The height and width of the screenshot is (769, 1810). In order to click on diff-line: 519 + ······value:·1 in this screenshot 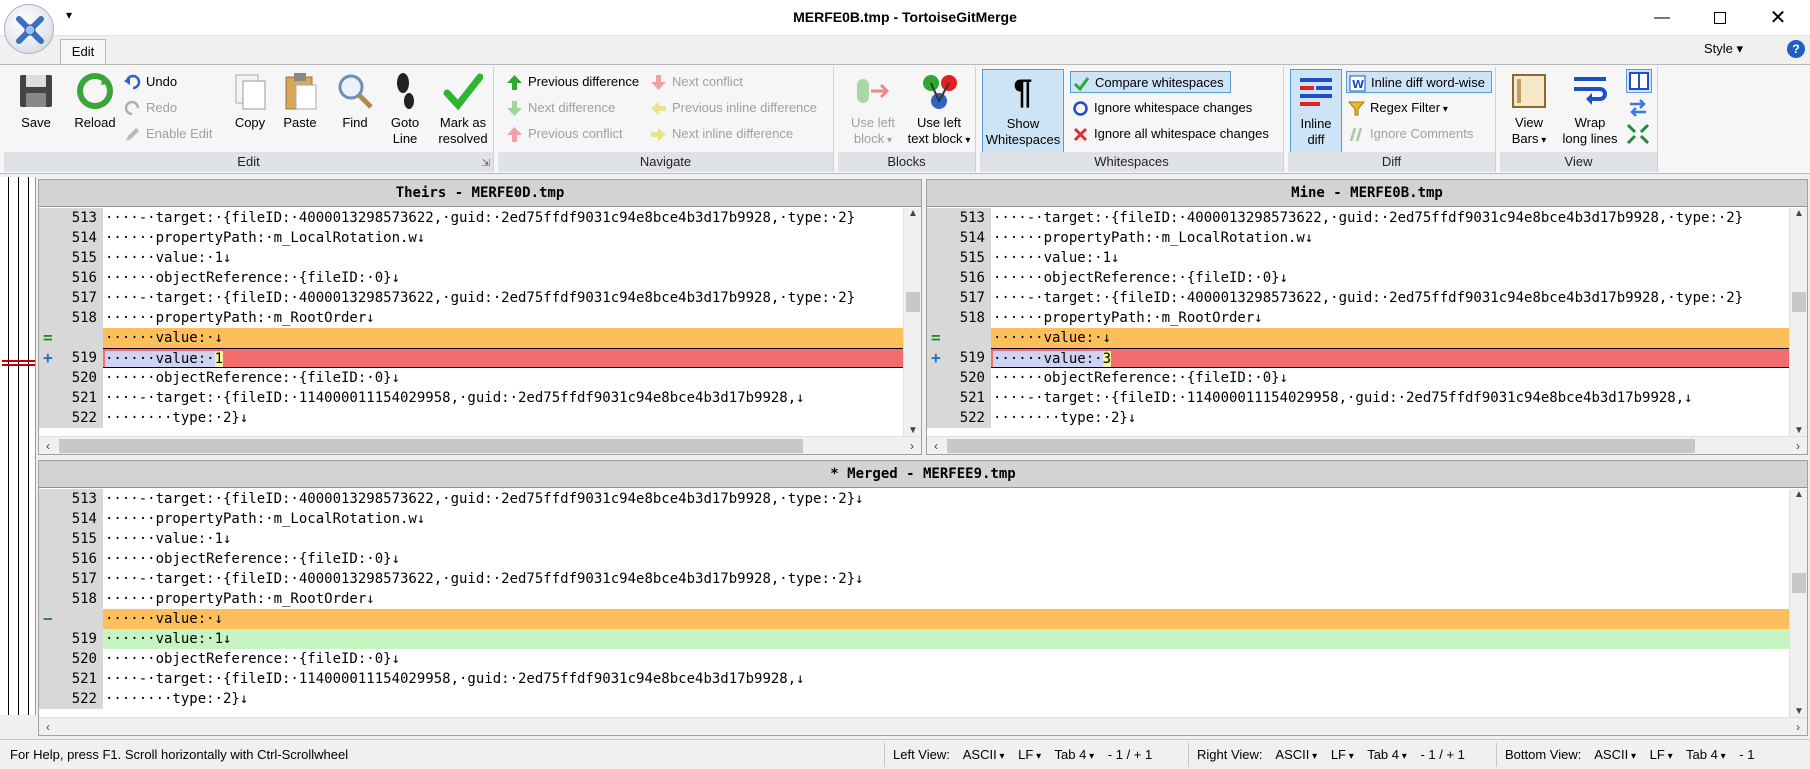, I will do `click(471, 358)`.